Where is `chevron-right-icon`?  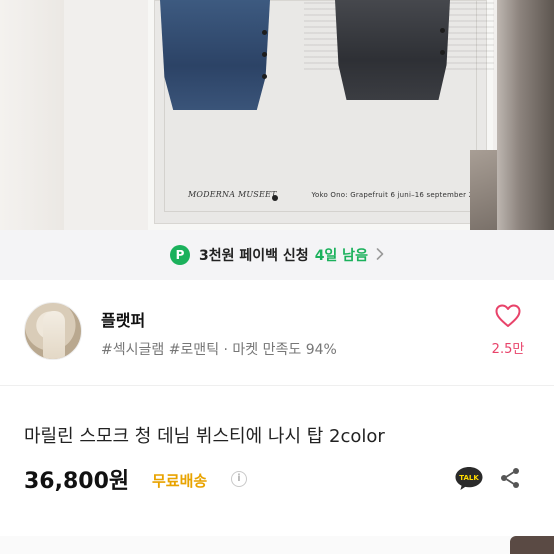
chevron-right-icon is located at coordinates (380, 255).